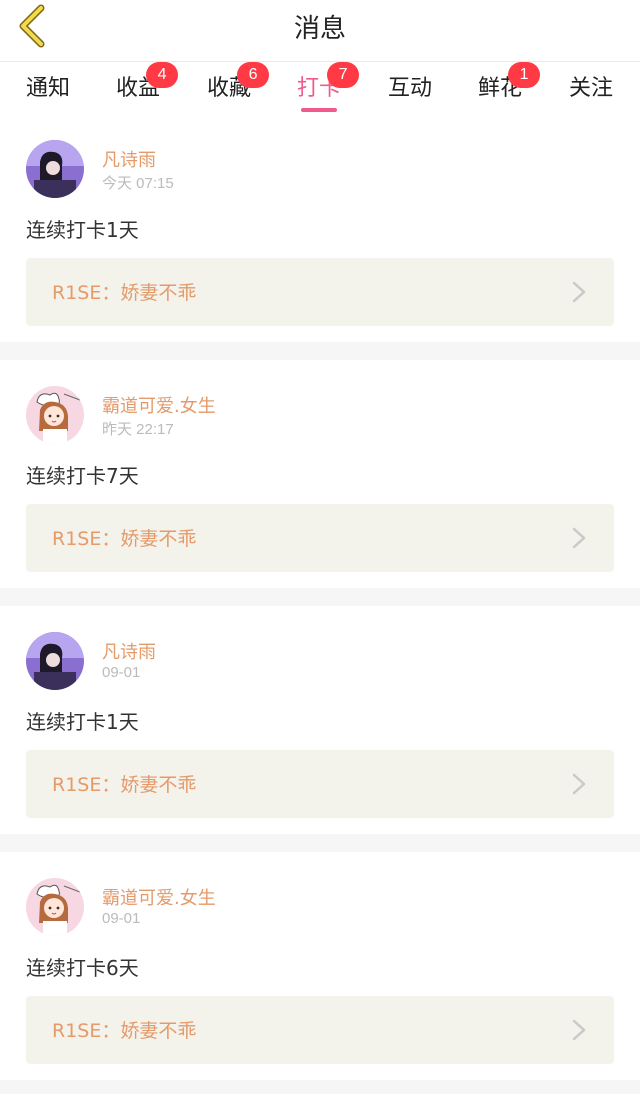 The image size is (640, 1094). I want to click on tab-label: 关注, so click(591, 88).